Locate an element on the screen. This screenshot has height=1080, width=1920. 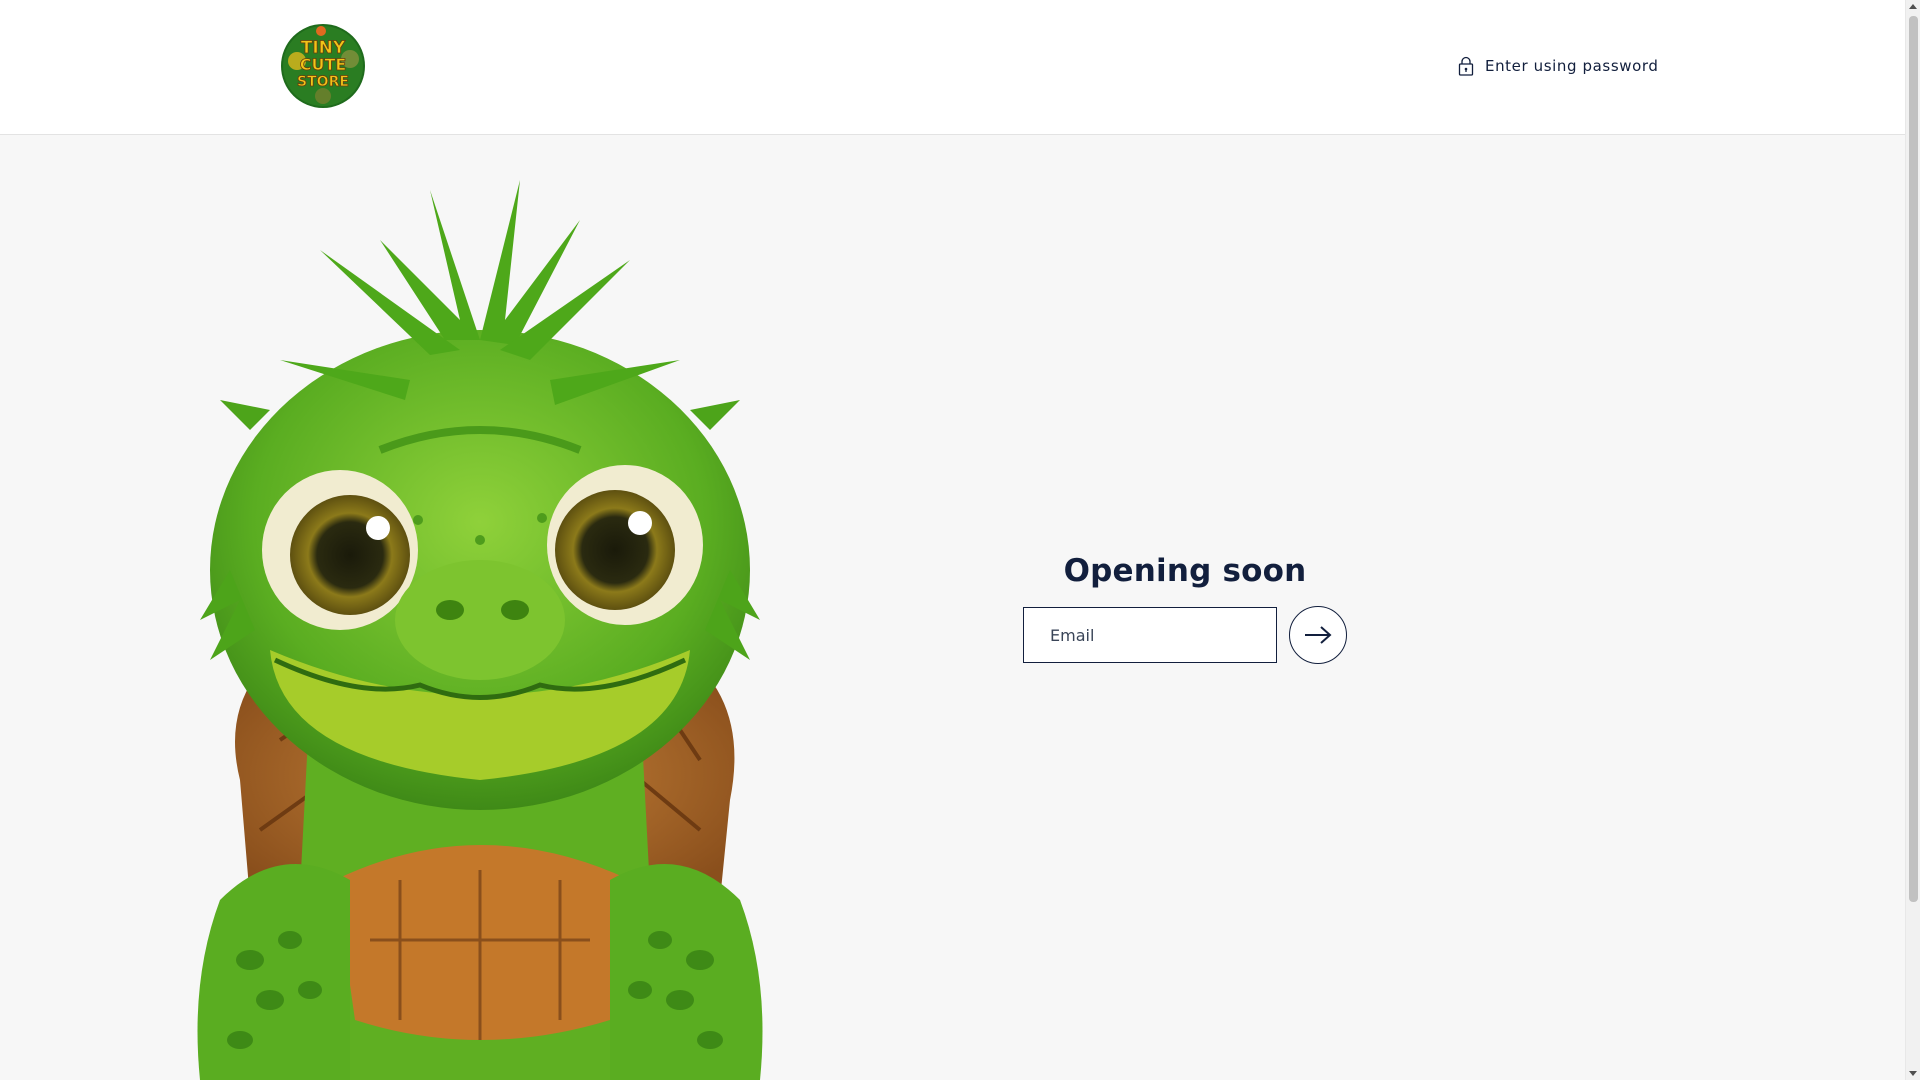
store-logo-image: TINY CUTE STORE is located at coordinates (323, 66).